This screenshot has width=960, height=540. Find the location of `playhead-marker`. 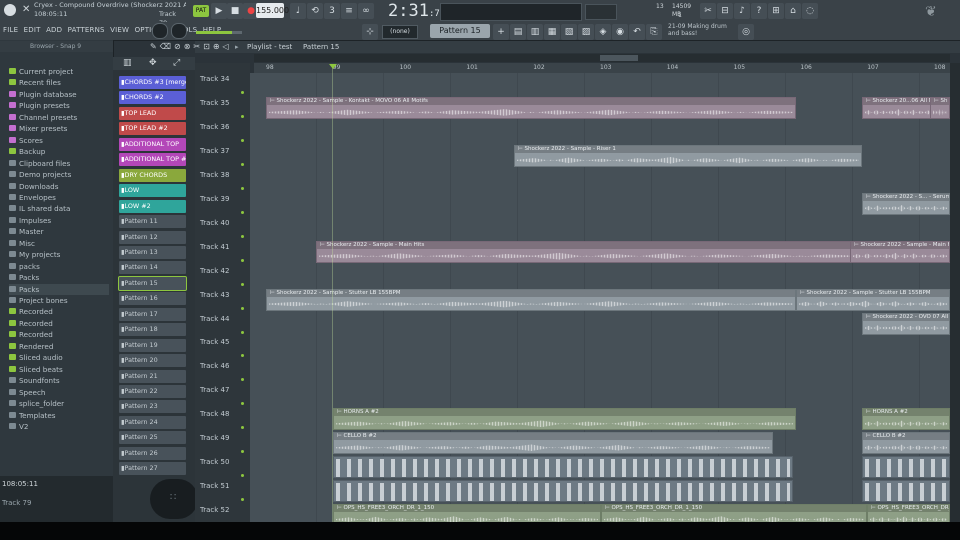

playhead-marker is located at coordinates (333, 66).